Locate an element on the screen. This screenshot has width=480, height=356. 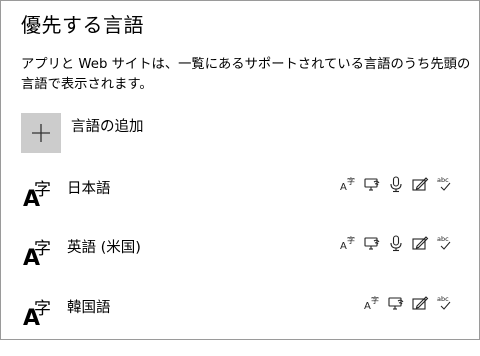
add-language-button is located at coordinates (41, 133).